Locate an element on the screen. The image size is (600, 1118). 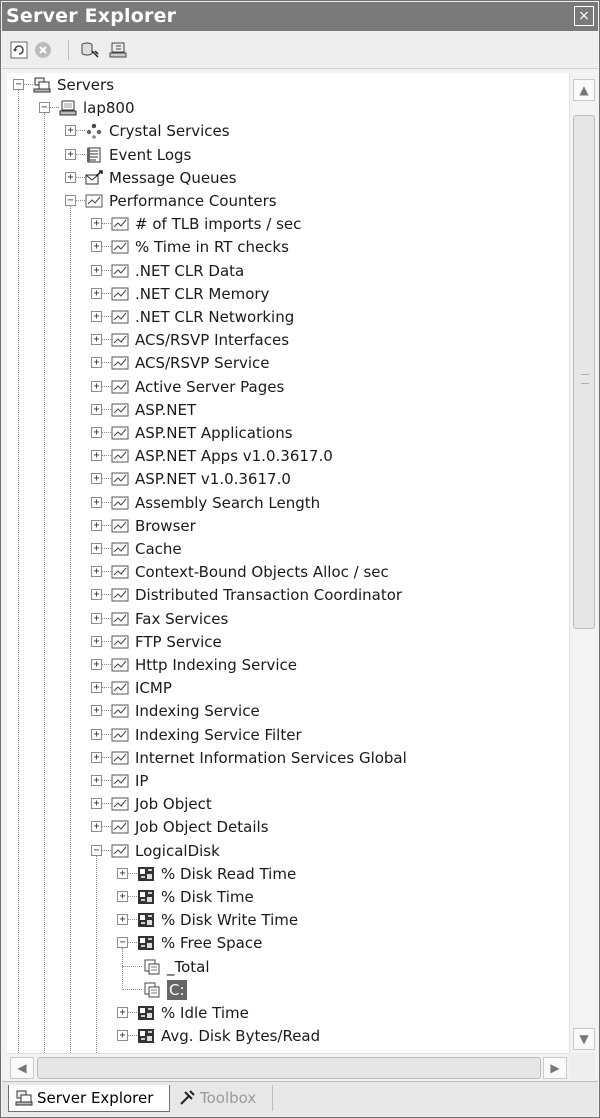
tree-node: + % Disk Write Time is located at coordinates (287, 920).